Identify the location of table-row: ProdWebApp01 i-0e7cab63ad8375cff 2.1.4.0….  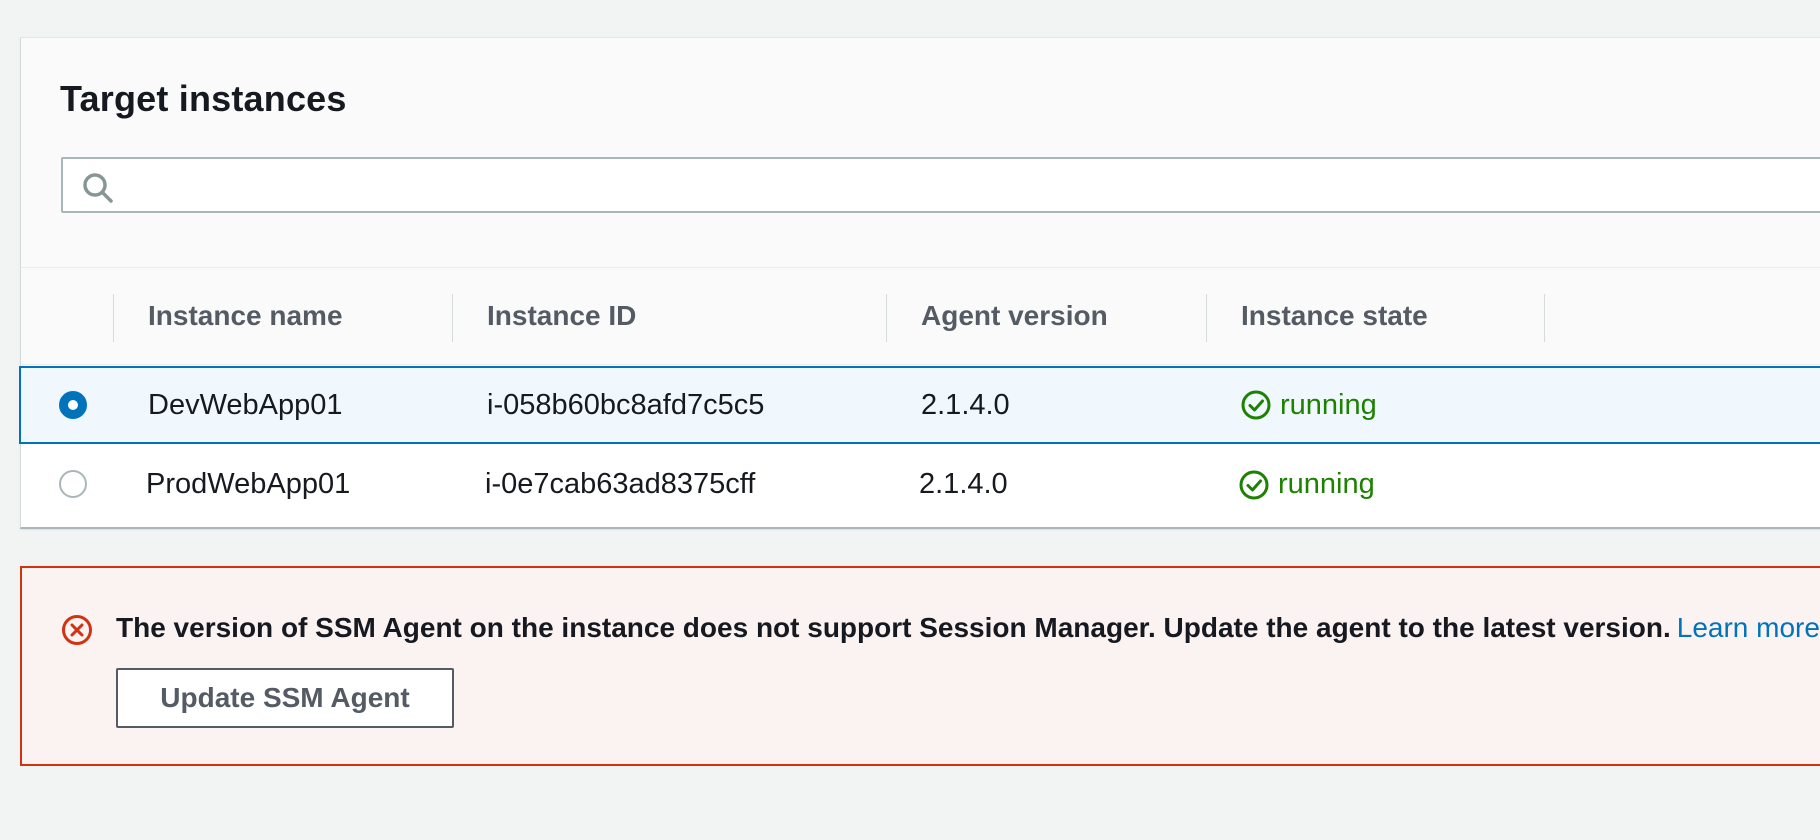
(920, 484).